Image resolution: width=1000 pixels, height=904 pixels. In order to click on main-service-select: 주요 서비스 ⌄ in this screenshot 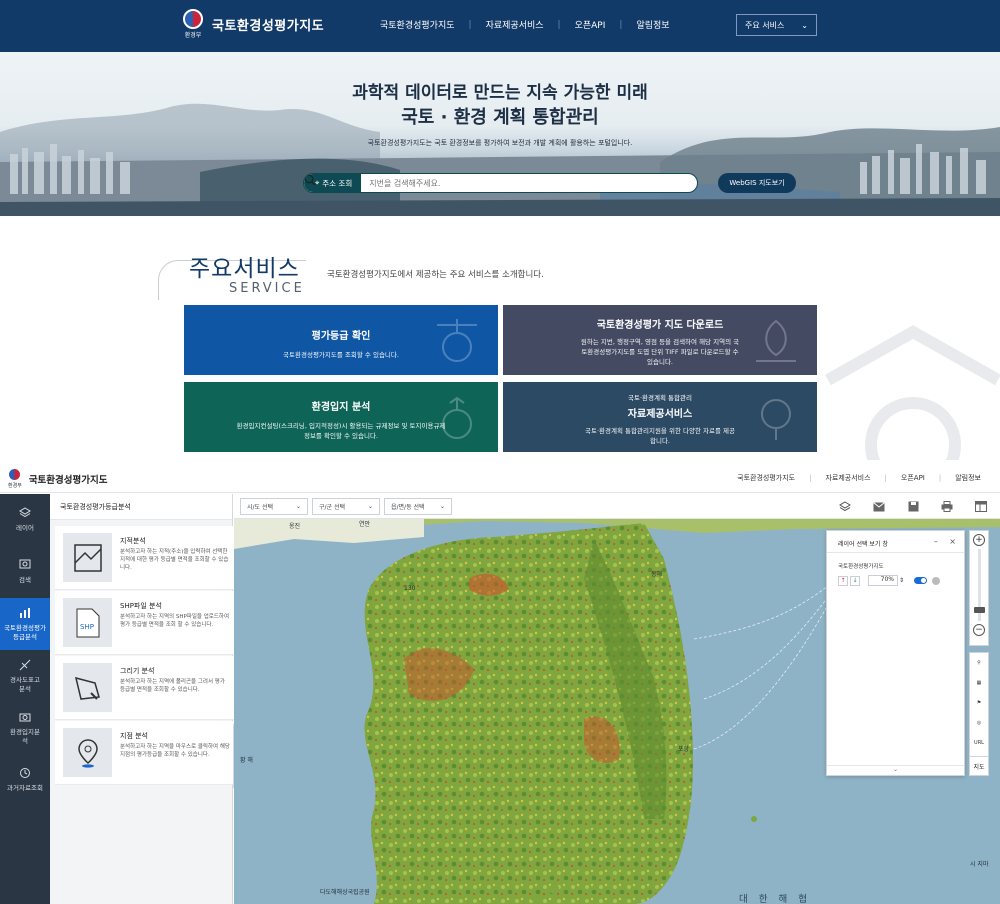, I will do `click(776, 25)`.